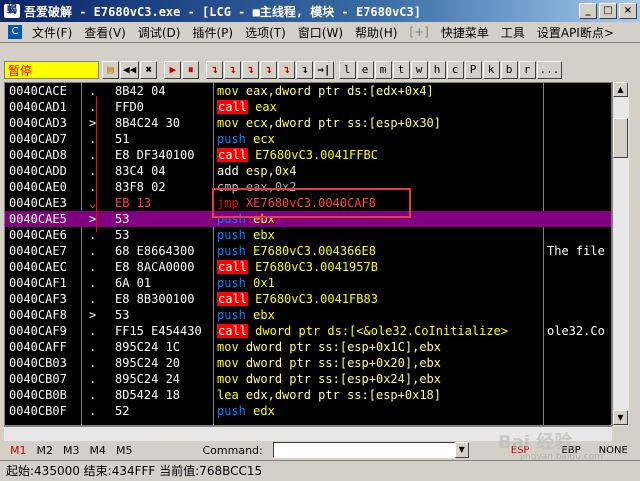 This screenshot has height=481, width=640. I want to click on menu-shortcuts: 快捷菜单, so click(465, 32).